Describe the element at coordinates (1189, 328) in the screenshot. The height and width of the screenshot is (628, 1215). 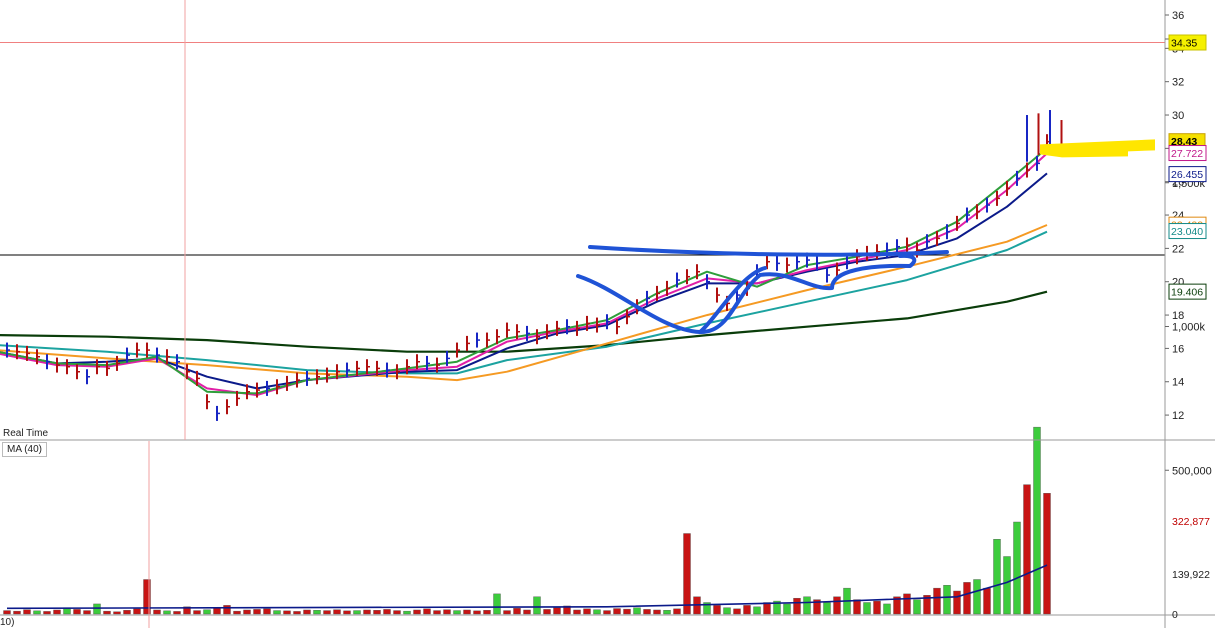
I see `volume-tick-label: 1,000k` at that location.